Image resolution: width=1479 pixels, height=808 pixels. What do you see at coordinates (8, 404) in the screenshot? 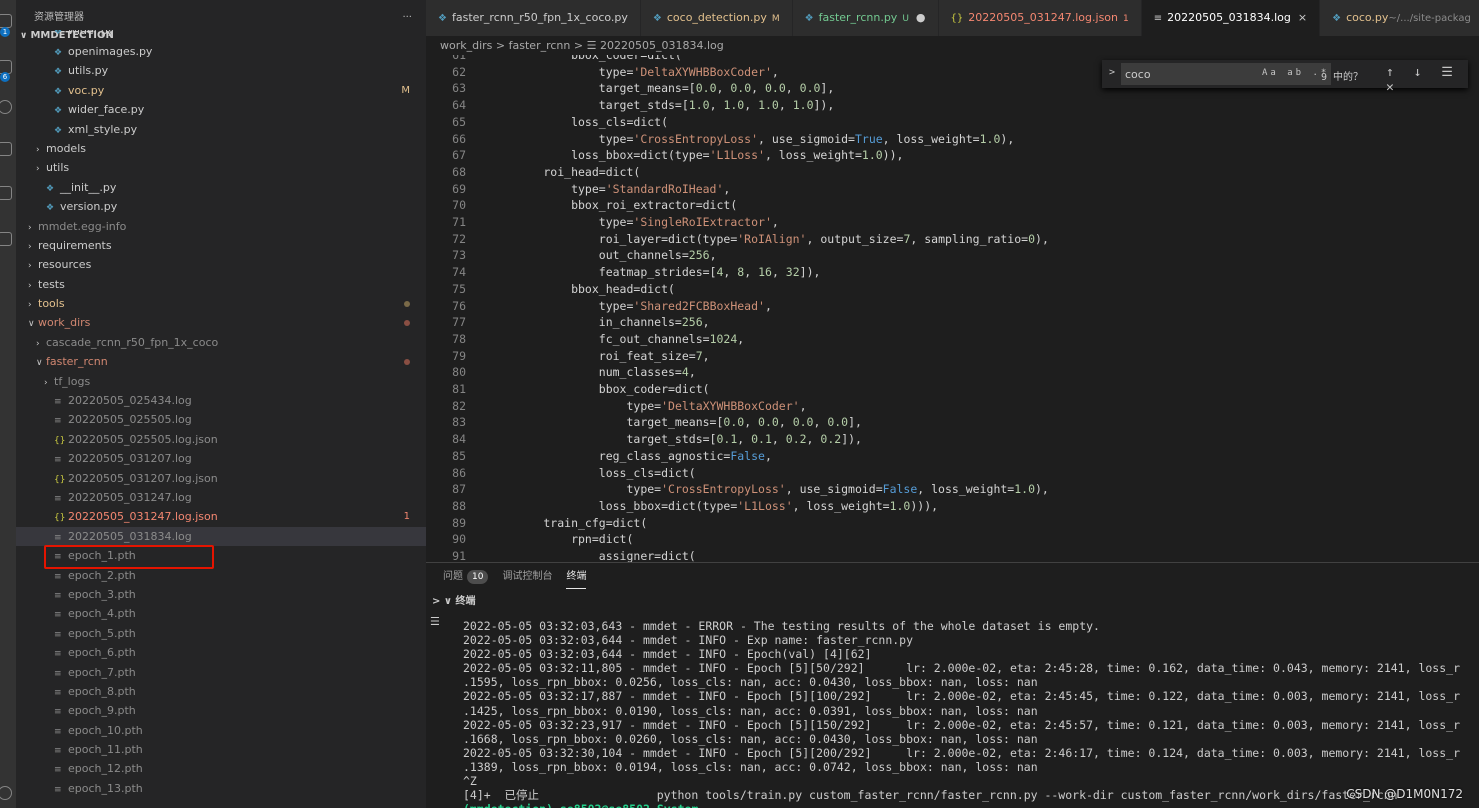
I see `activity-bar: 1 6` at bounding box center [8, 404].